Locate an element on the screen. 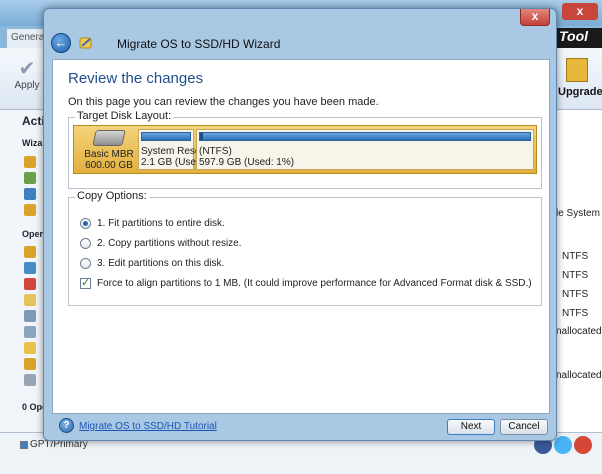 The height and width of the screenshot is (474, 602). background-left-panel is located at coordinates (23, 271).